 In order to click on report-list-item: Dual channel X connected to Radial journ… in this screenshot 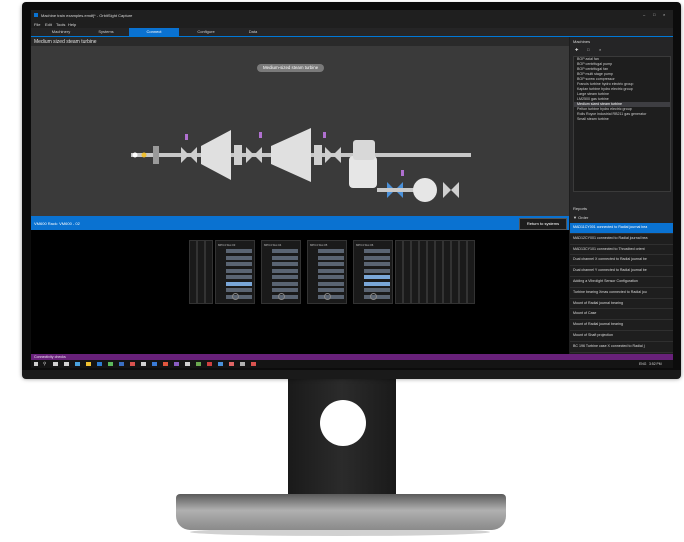, I will do `click(621, 261)`.